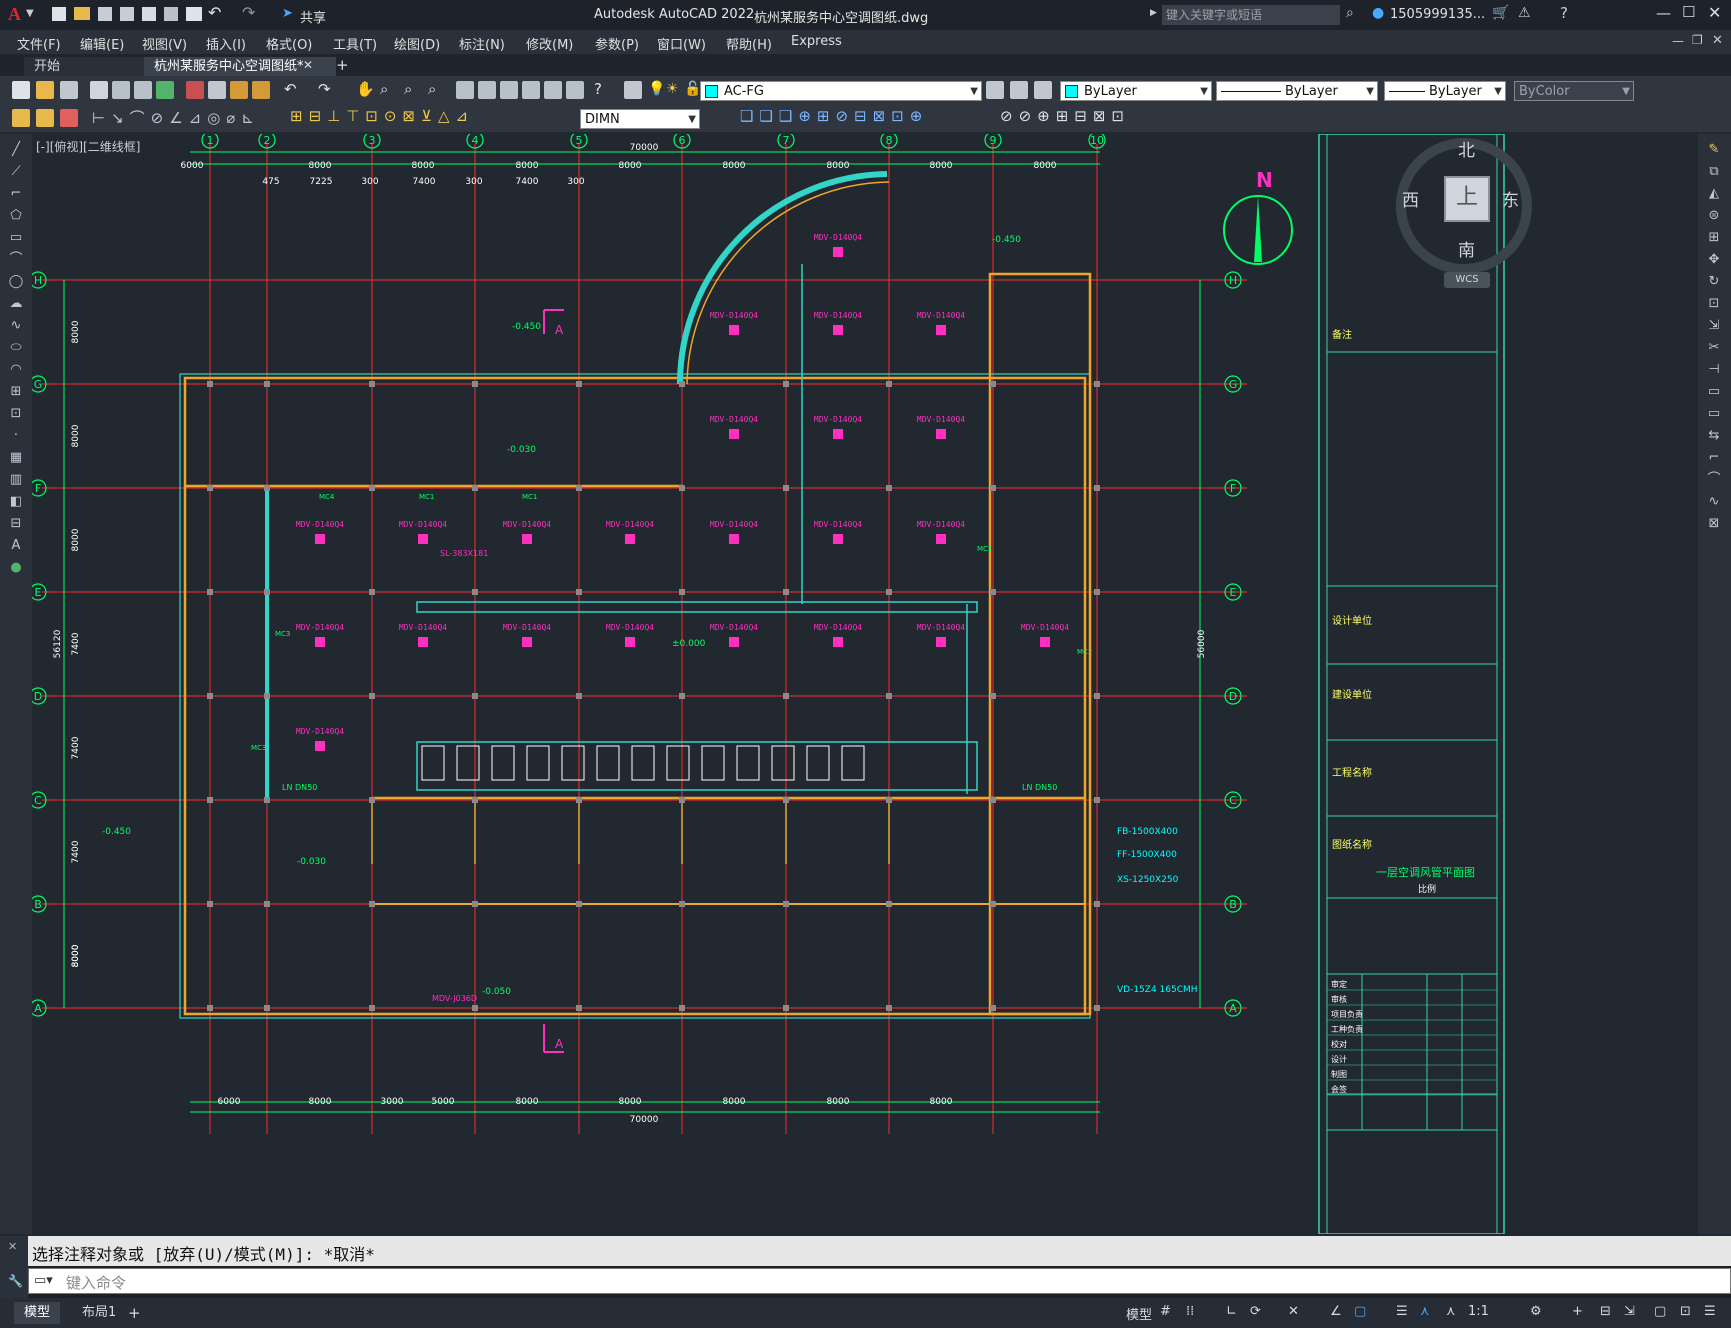 This screenshot has height=1328, width=1731. Describe the element at coordinates (640, 119) in the screenshot. I see `dimstyle-dropdown: DIMN ▼` at that location.